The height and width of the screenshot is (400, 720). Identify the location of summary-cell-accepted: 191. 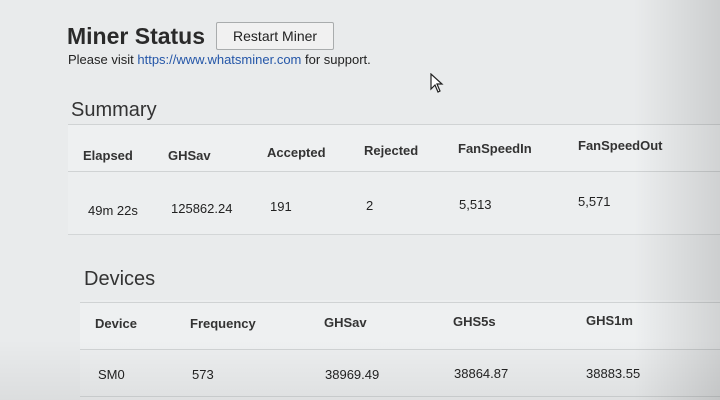
(281, 206).